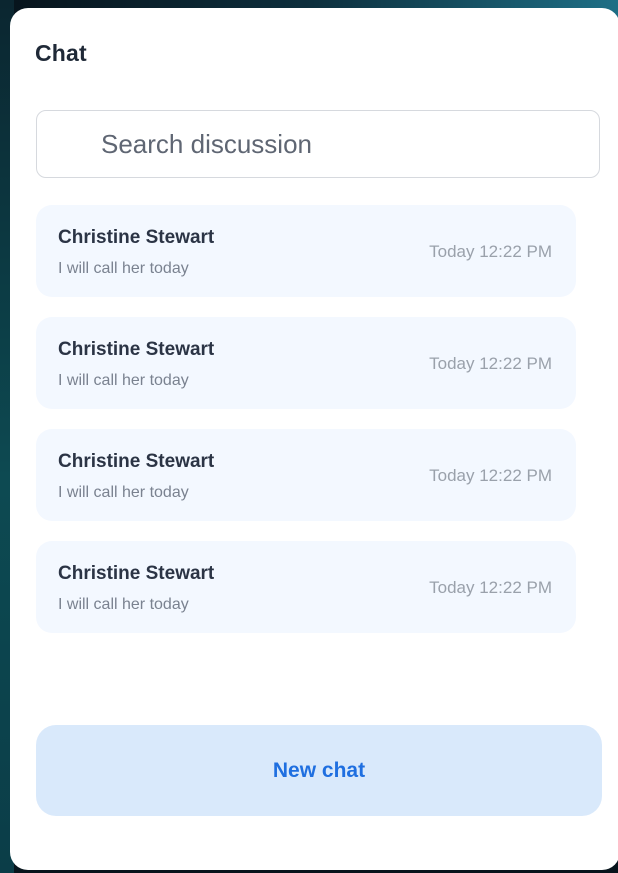  What do you see at coordinates (61, 53) in the screenshot?
I see `panel-title: Chat` at bounding box center [61, 53].